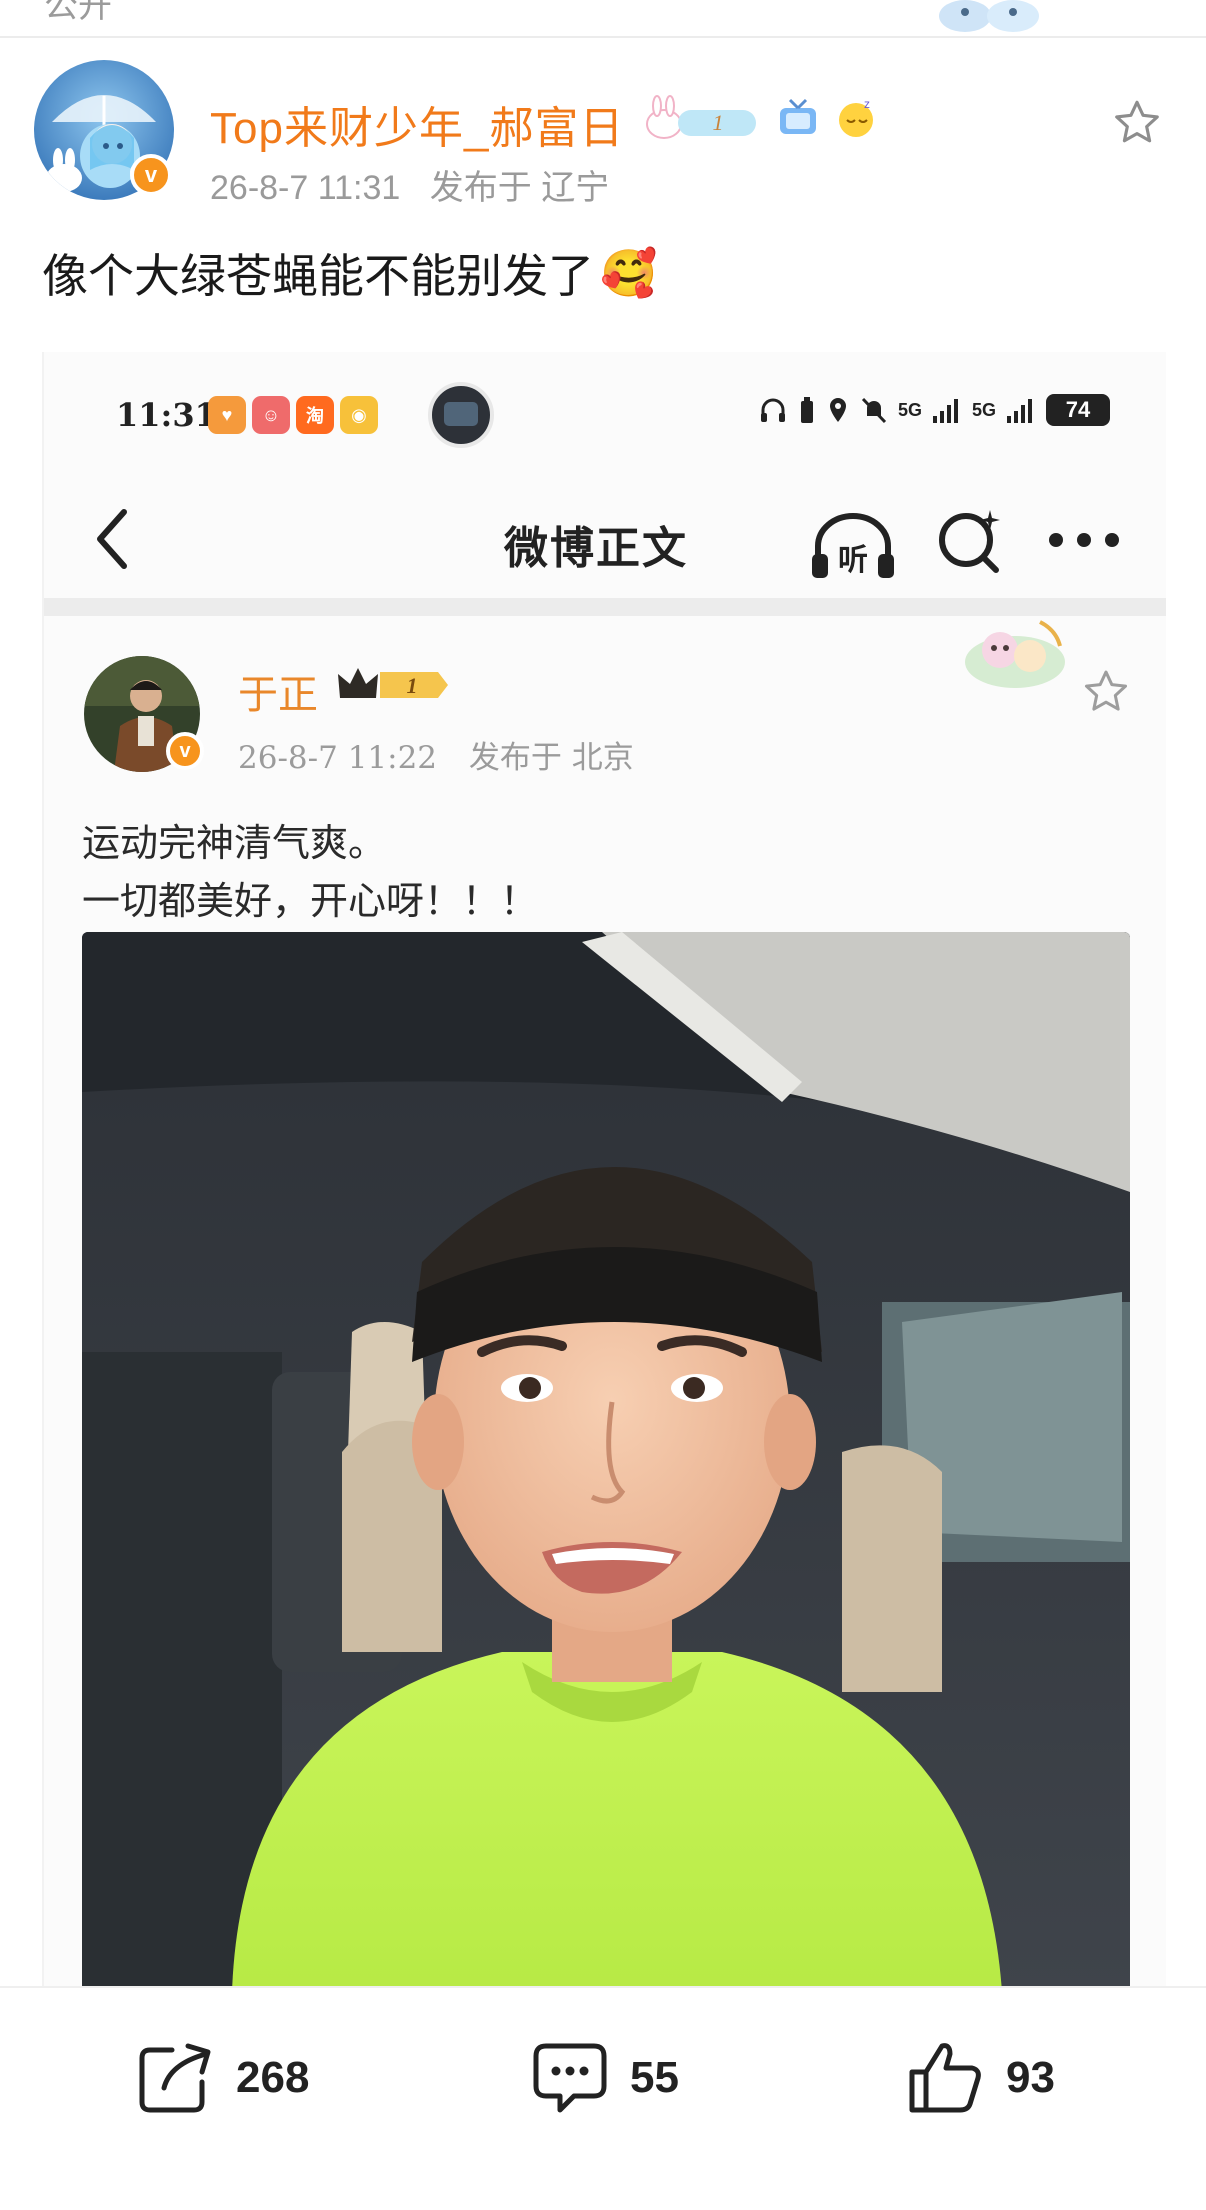 The height and width of the screenshot is (2210, 1206). I want to click on headphones-icon, so click(773, 410).